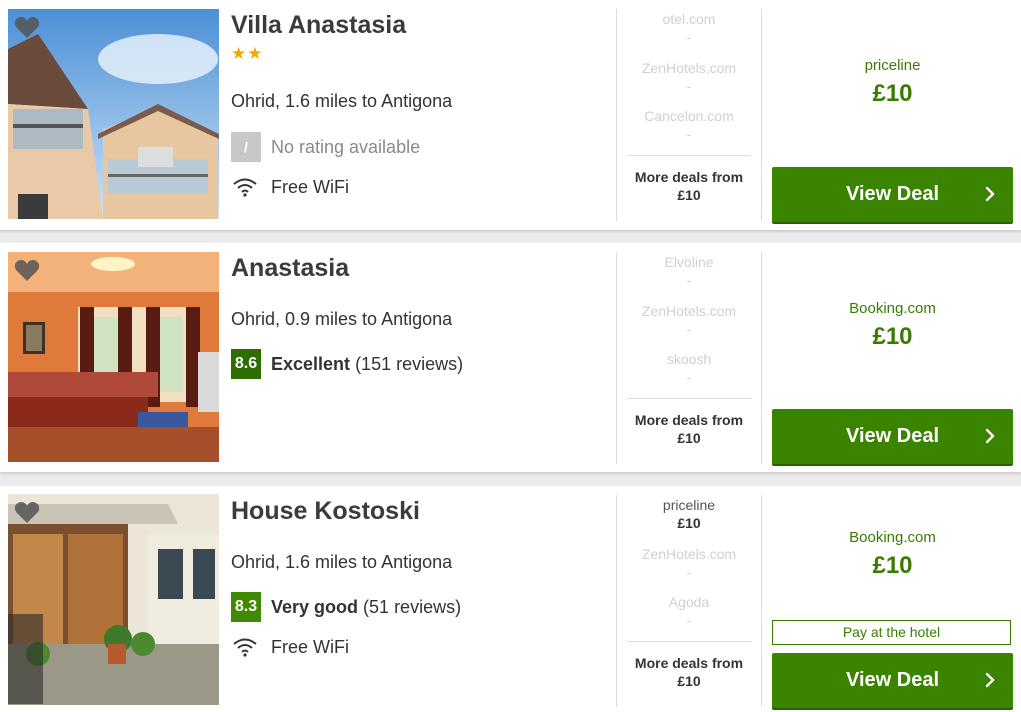  What do you see at coordinates (689, 505) in the screenshot?
I see `deal-provider: priceline` at bounding box center [689, 505].